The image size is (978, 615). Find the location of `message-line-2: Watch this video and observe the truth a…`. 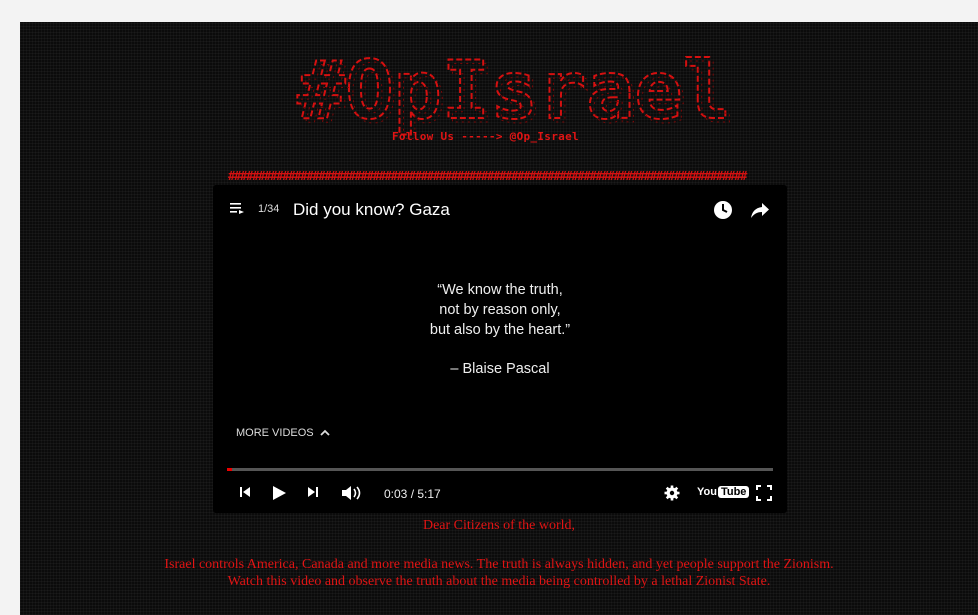

message-line-2: Watch this video and observe the truth a… is located at coordinates (499, 581).